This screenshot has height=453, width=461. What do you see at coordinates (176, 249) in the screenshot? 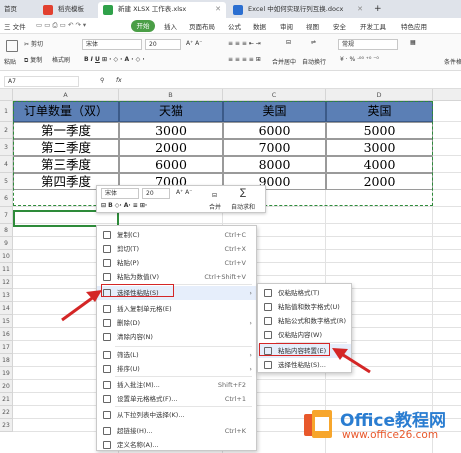
I see `context-menu-item: 剪切(T) Ctrl+X` at bounding box center [176, 249].